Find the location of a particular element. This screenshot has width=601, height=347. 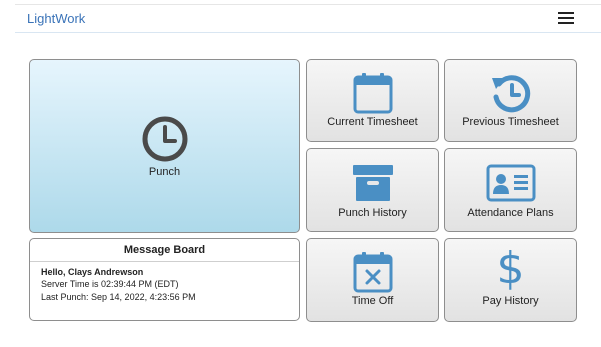

greeting-text: Hello, Clays Andrewson is located at coordinates (92, 272).